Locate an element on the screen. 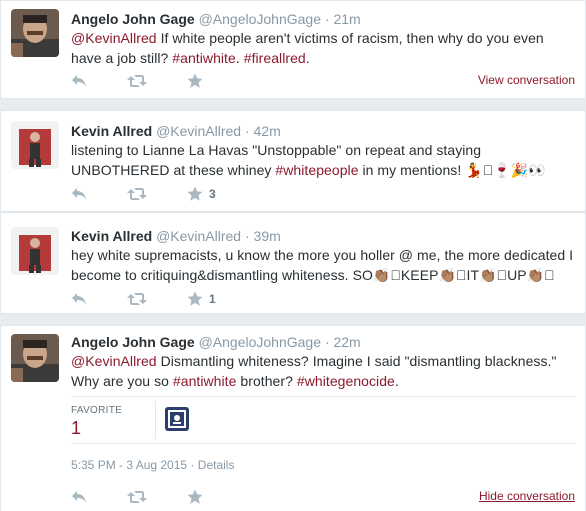  tweet-header: Angelo John Gage @AngeloJohnGage · 21m is located at coordinates (216, 19).